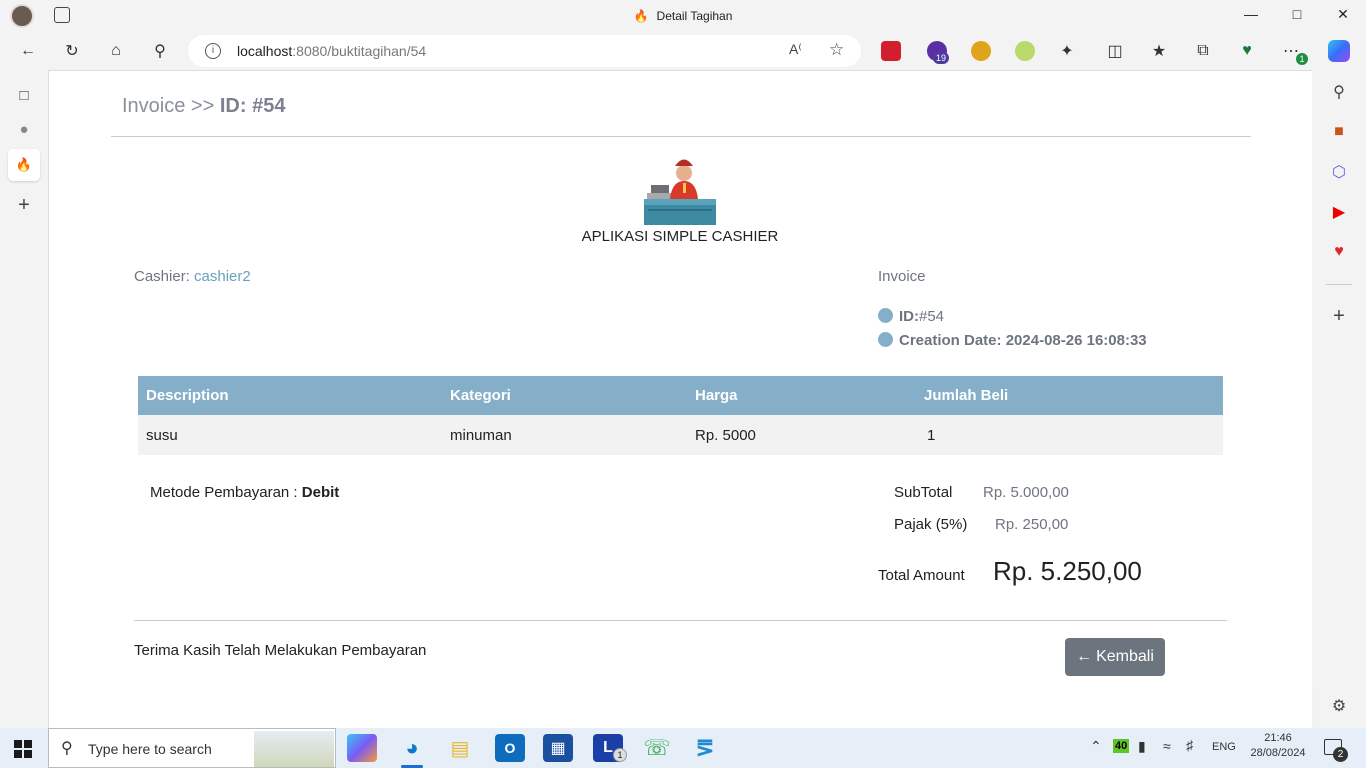  Describe the element at coordinates (524, 51) in the screenshot. I see `address-bar: i localhost:8080/buktitagihan/54 A⁽ ☆` at that location.